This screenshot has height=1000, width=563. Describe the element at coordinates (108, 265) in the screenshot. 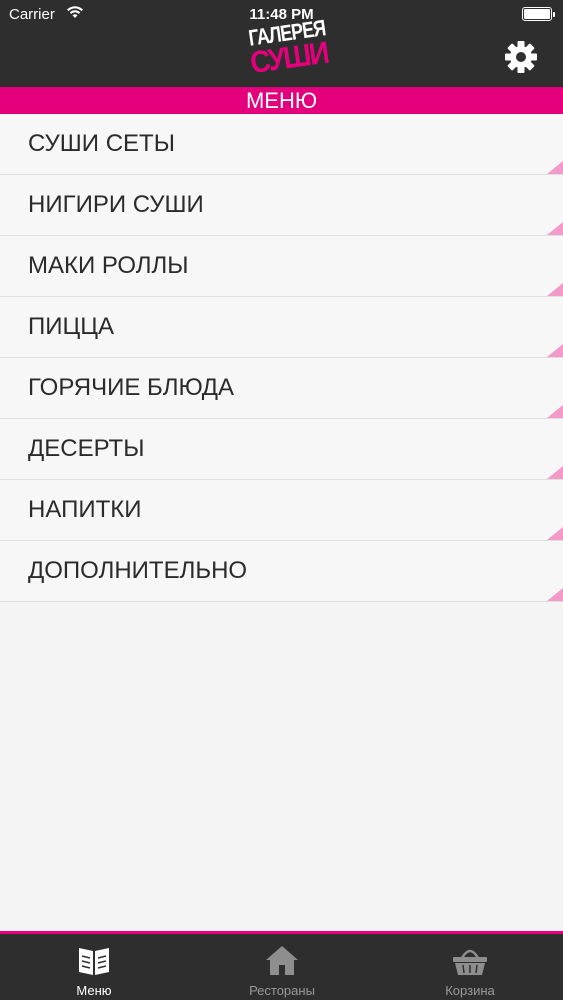

I see `menu-item-label: МАКИ РОЛЛЫ` at that location.